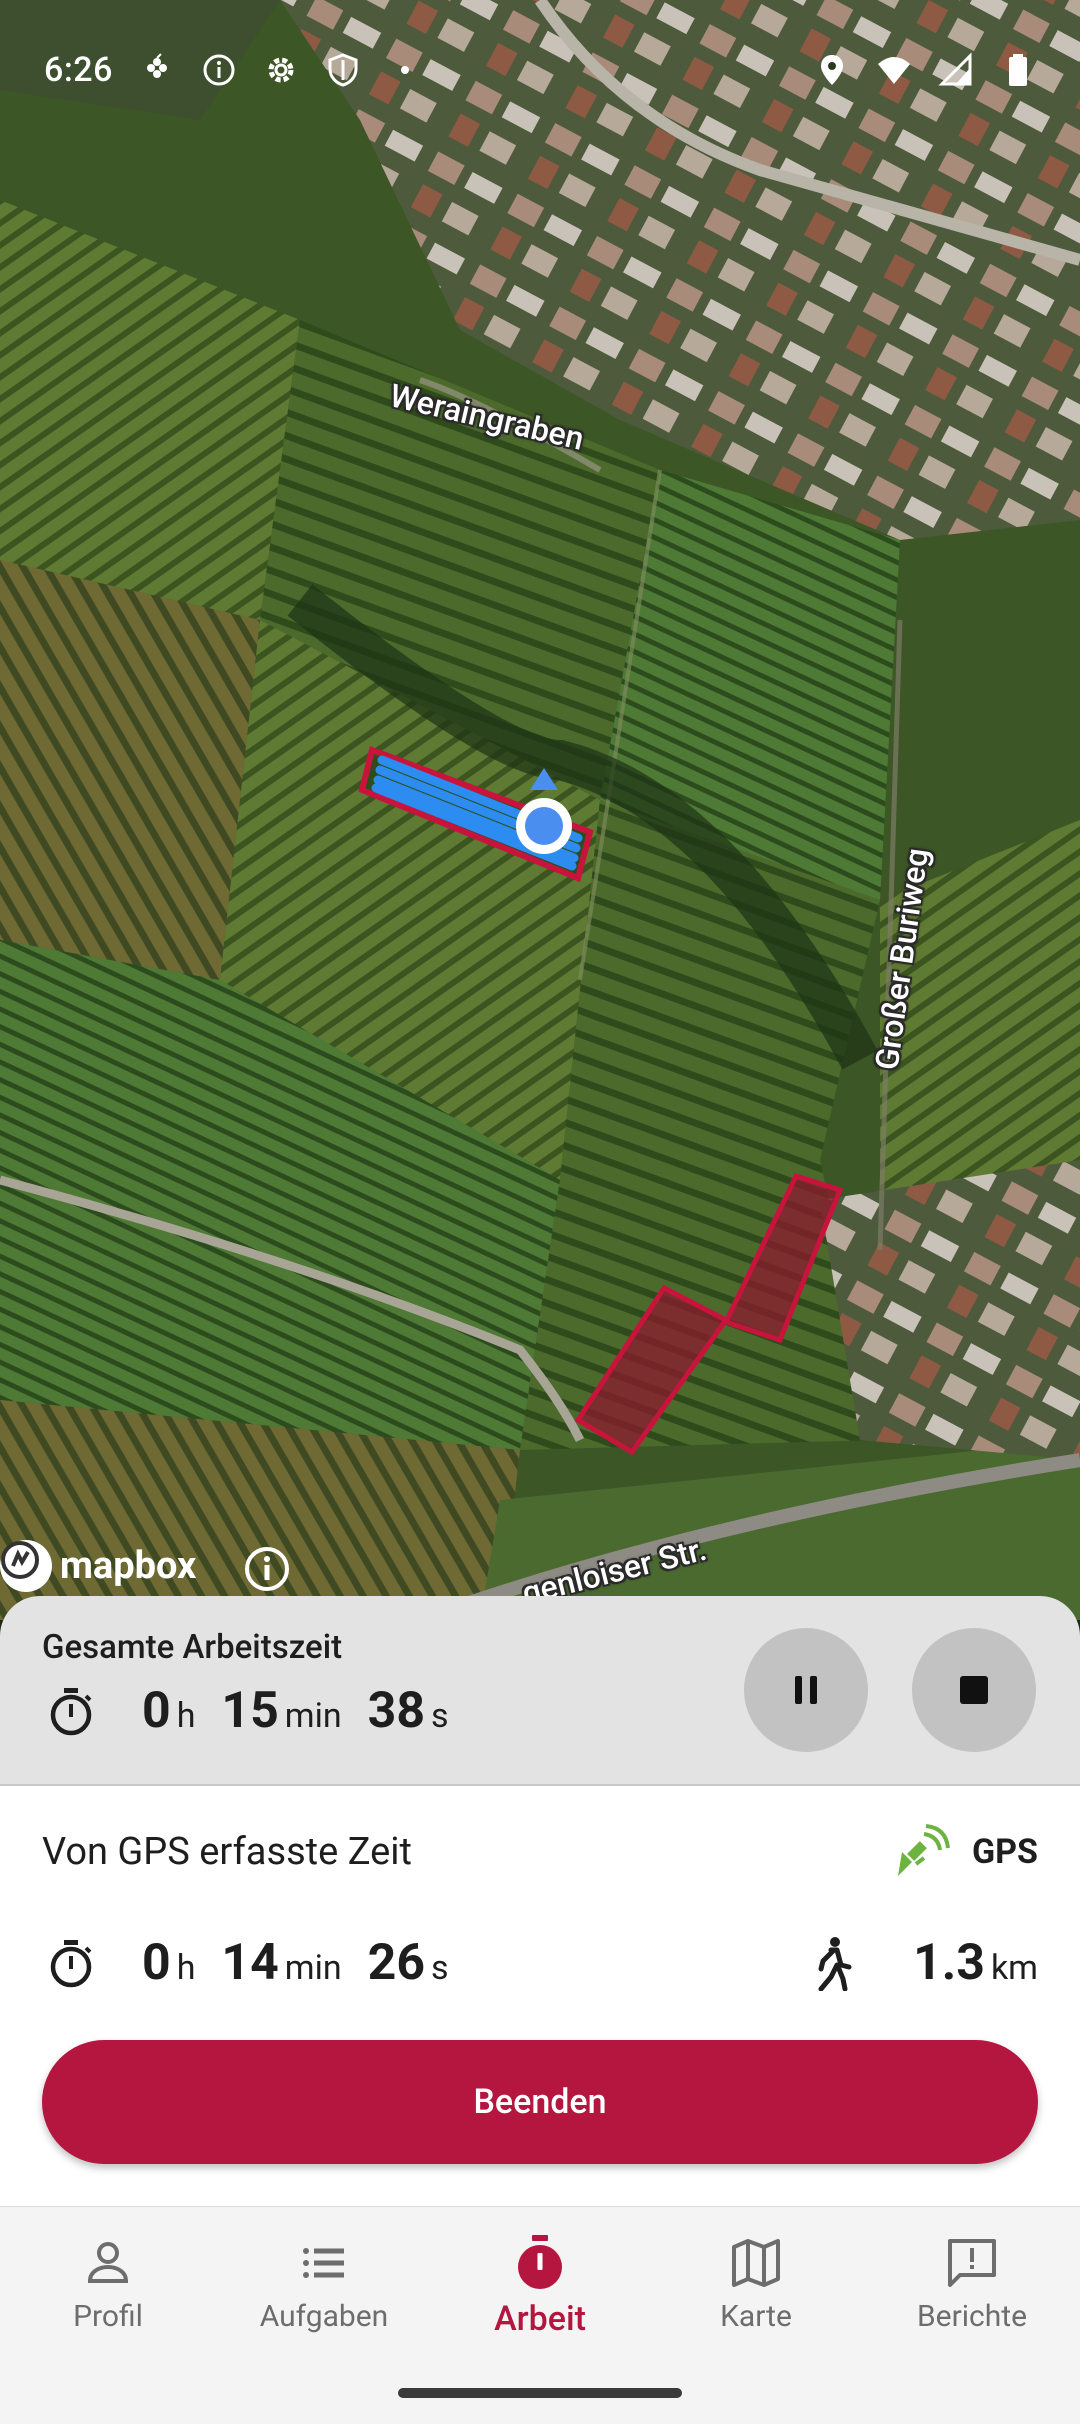 Image resolution: width=1080 pixels, height=2424 pixels. I want to click on stop-icon, so click(974, 1690).